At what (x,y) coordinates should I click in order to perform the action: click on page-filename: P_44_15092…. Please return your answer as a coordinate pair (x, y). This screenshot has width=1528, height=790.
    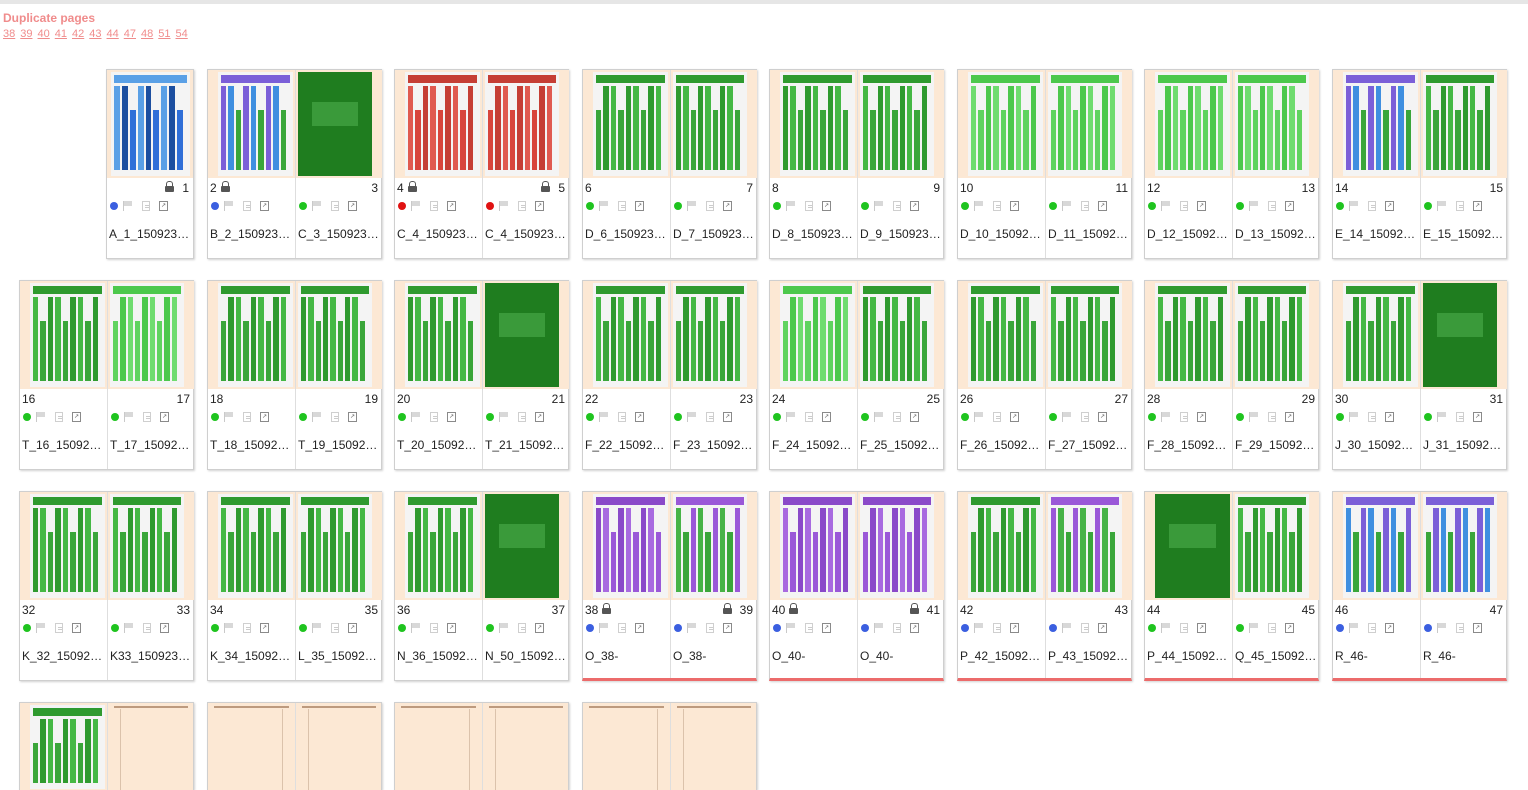
    Looking at the image, I should click on (1188, 656).